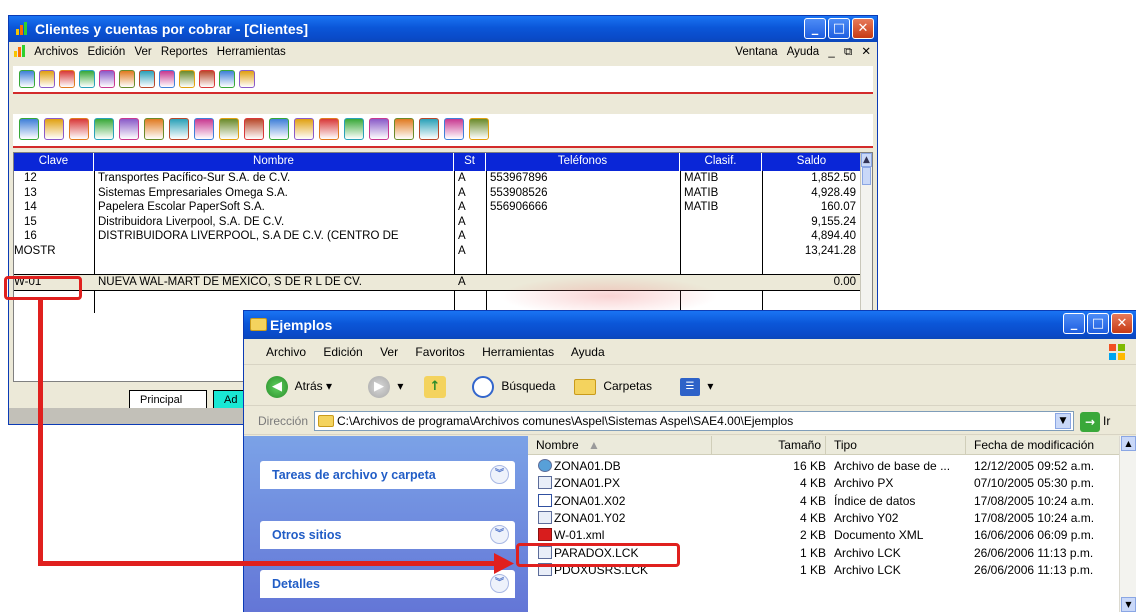 The image size is (1136, 612). Describe the element at coordinates (839, 28) in the screenshot. I see `maximize-button: □` at that location.